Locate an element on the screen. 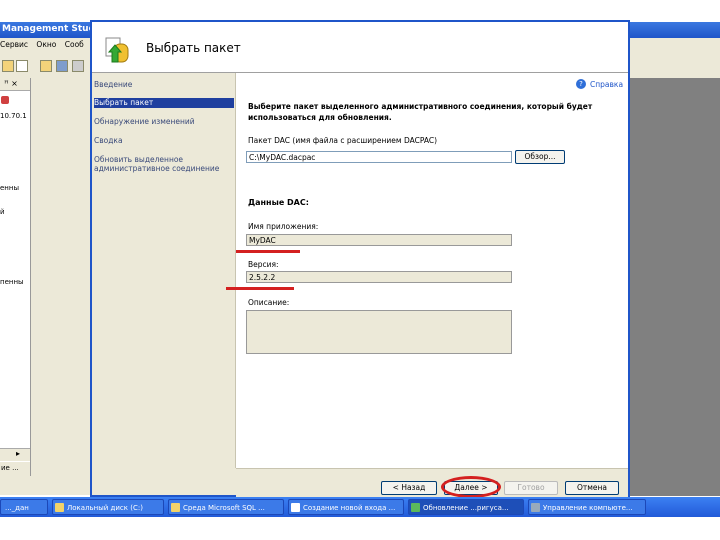 The height and width of the screenshot is (540, 720). back-button: < Назад is located at coordinates (409, 488).